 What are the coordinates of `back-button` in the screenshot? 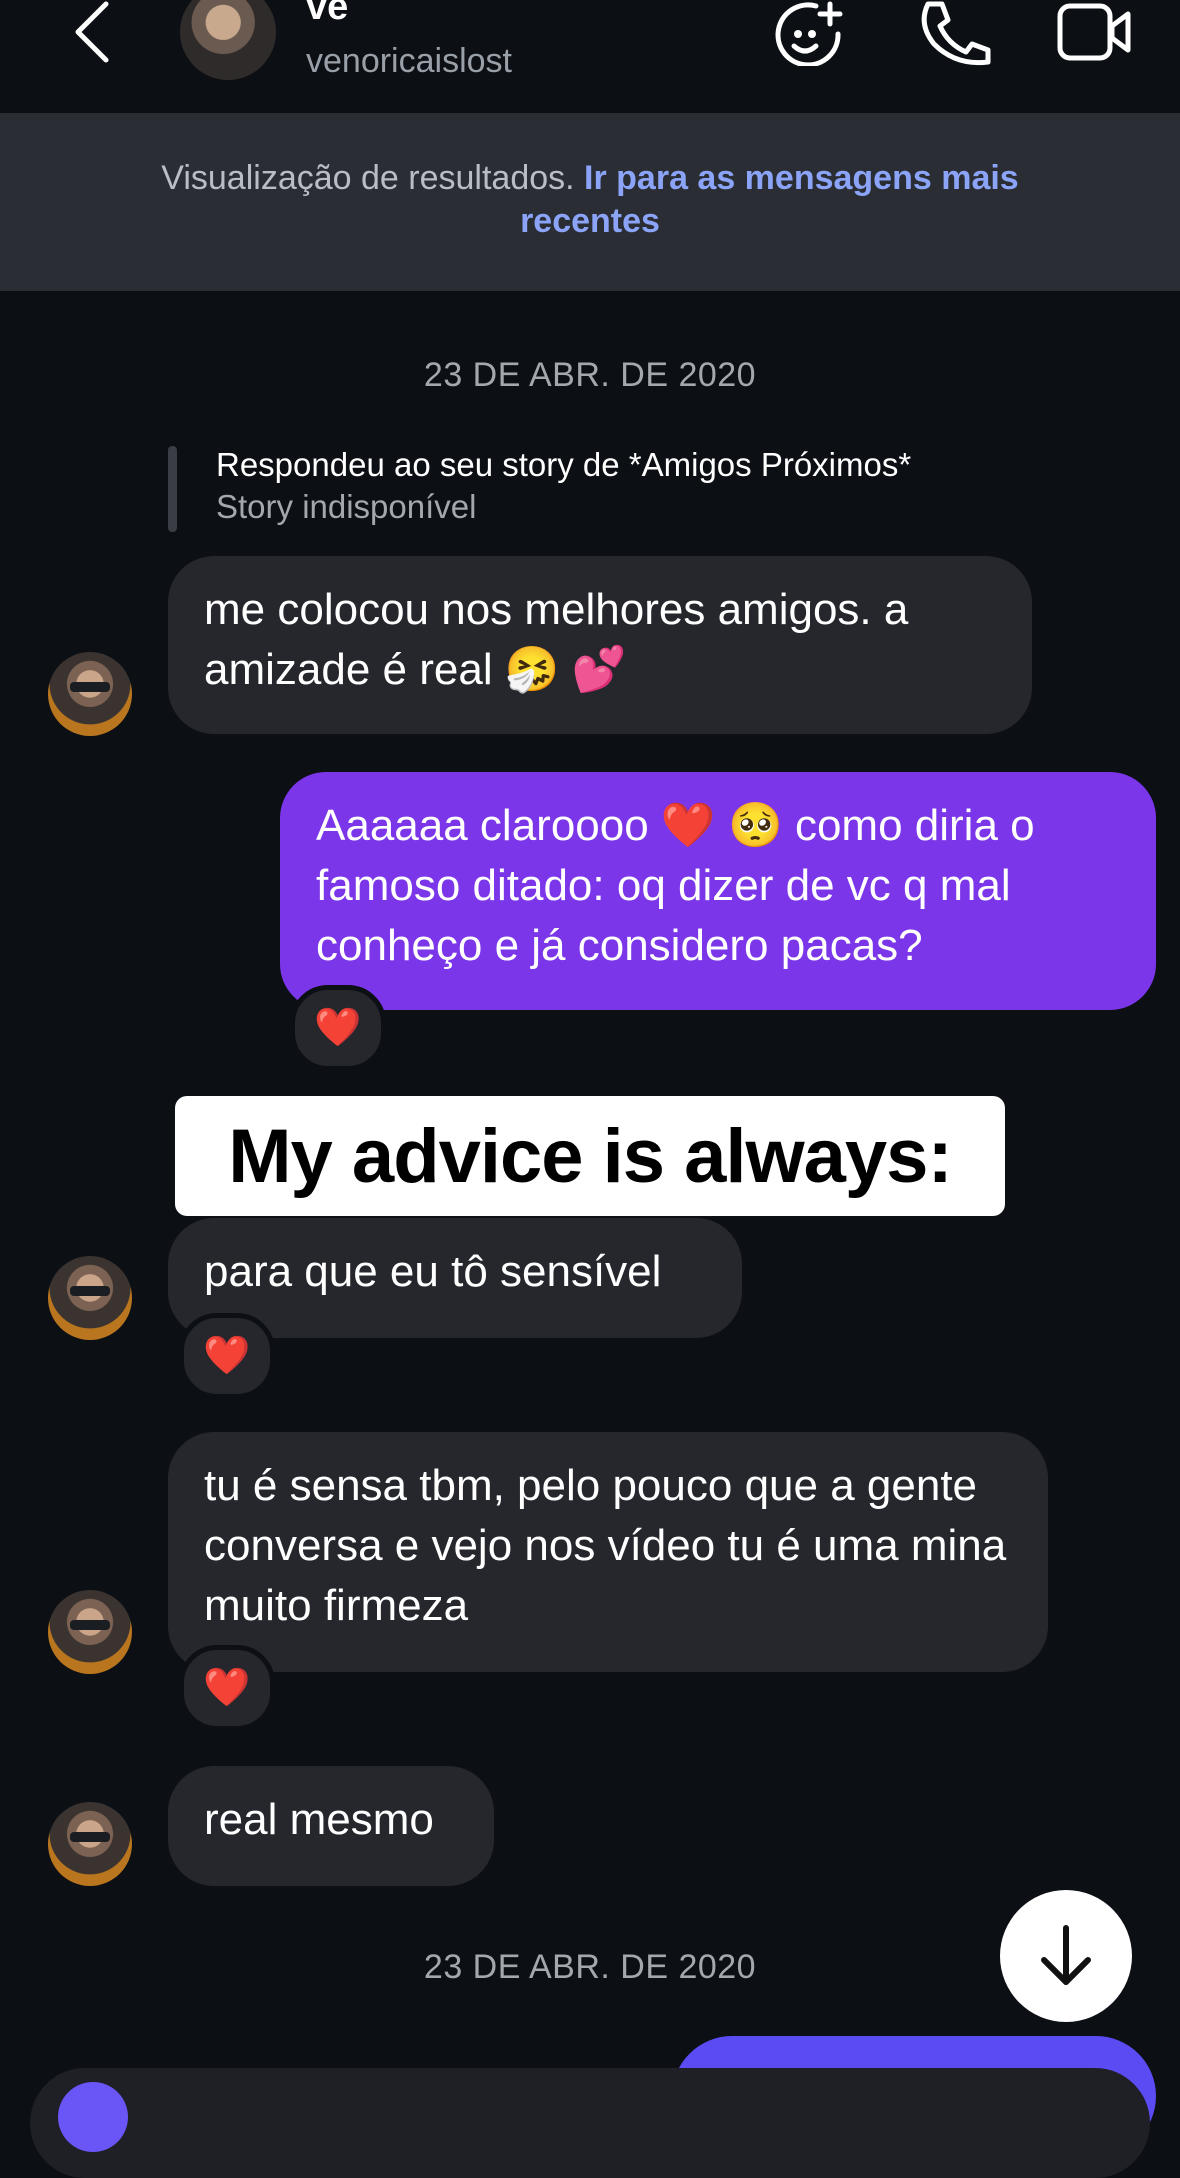 It's located at (95, 33).